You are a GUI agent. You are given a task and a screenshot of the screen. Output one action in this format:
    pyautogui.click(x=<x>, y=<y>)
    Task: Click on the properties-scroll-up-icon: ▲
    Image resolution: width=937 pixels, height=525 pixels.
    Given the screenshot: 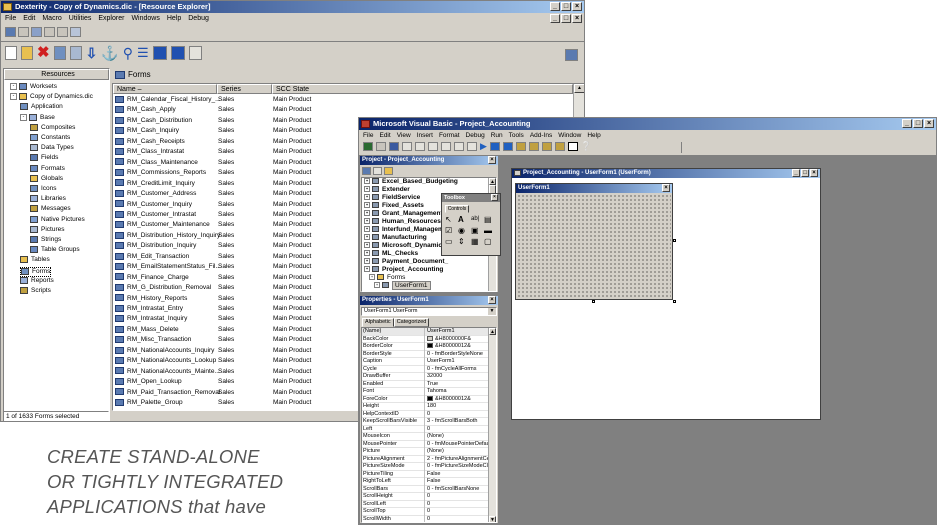 What is the action you would take?
    pyautogui.click(x=492, y=331)
    